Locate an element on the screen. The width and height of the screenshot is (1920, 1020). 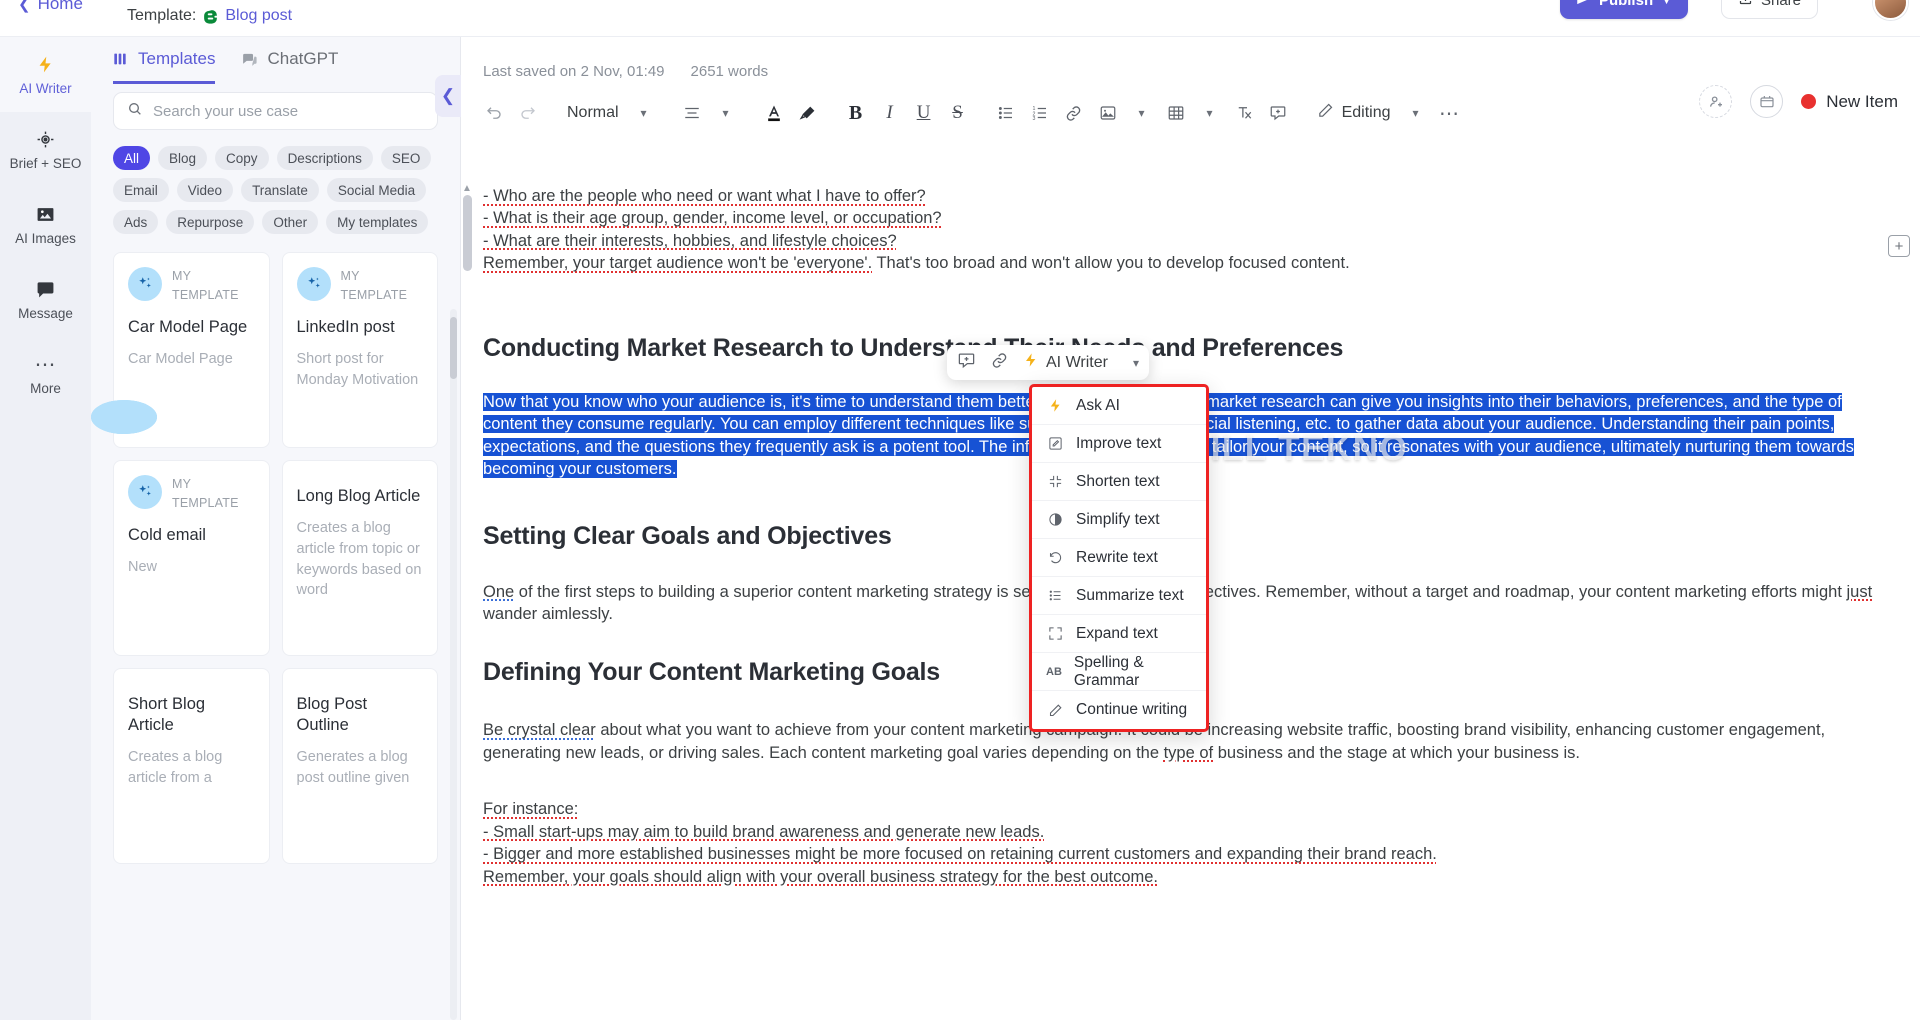
share-label: Share is located at coordinates (1780, 4).